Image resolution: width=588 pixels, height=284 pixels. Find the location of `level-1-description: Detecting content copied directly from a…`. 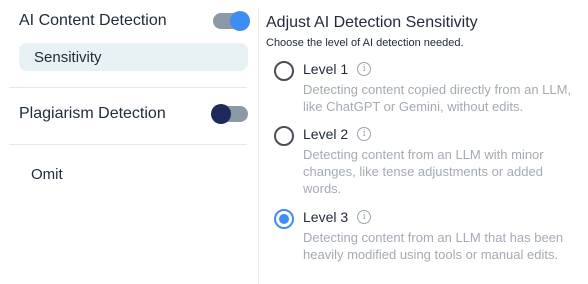

level-1-description: Detecting content copied directly from a… is located at coordinates (437, 98).